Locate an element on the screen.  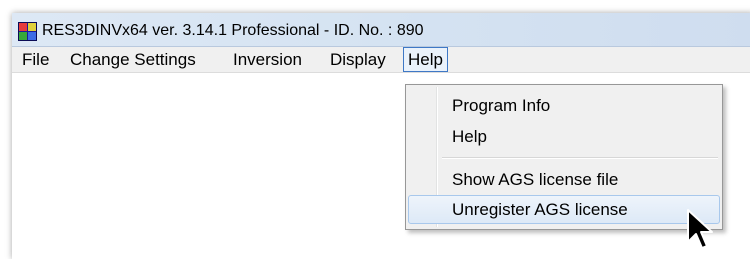
app-icon is located at coordinates (27, 31).